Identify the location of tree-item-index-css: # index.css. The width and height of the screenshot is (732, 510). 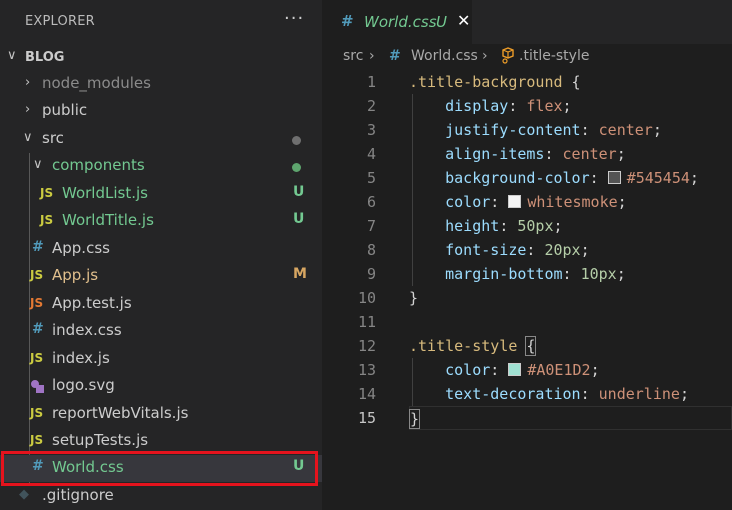
(161, 331).